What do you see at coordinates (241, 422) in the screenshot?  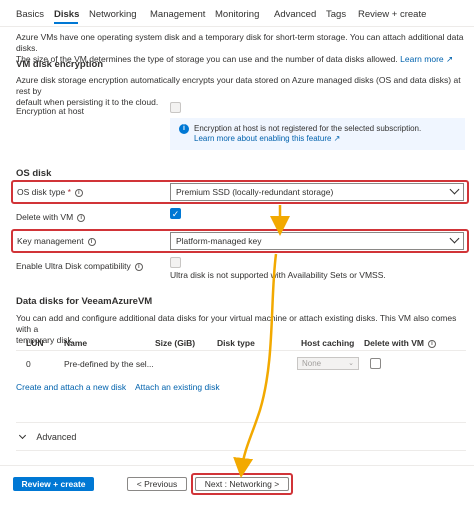 I see `advanced-divider-top` at bounding box center [241, 422].